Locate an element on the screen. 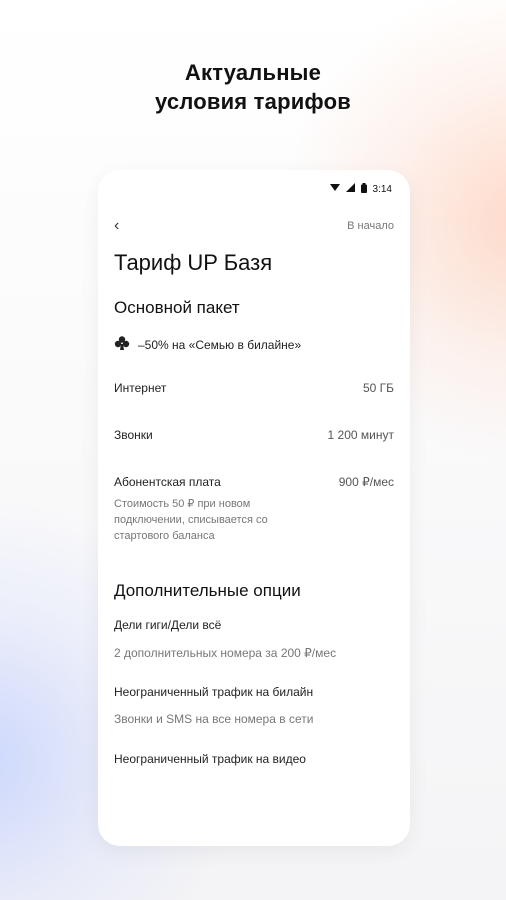 The image size is (506, 900). promo-headline: Актуальные условия тарифов is located at coordinates (253, 87).